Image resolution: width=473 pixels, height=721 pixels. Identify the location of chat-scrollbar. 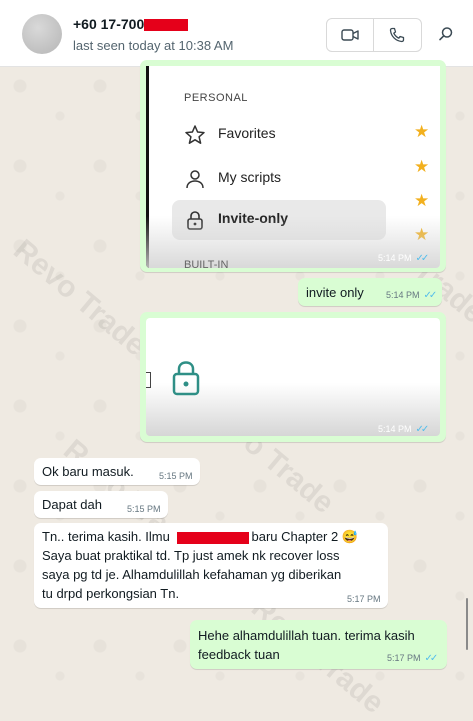
(467, 624).